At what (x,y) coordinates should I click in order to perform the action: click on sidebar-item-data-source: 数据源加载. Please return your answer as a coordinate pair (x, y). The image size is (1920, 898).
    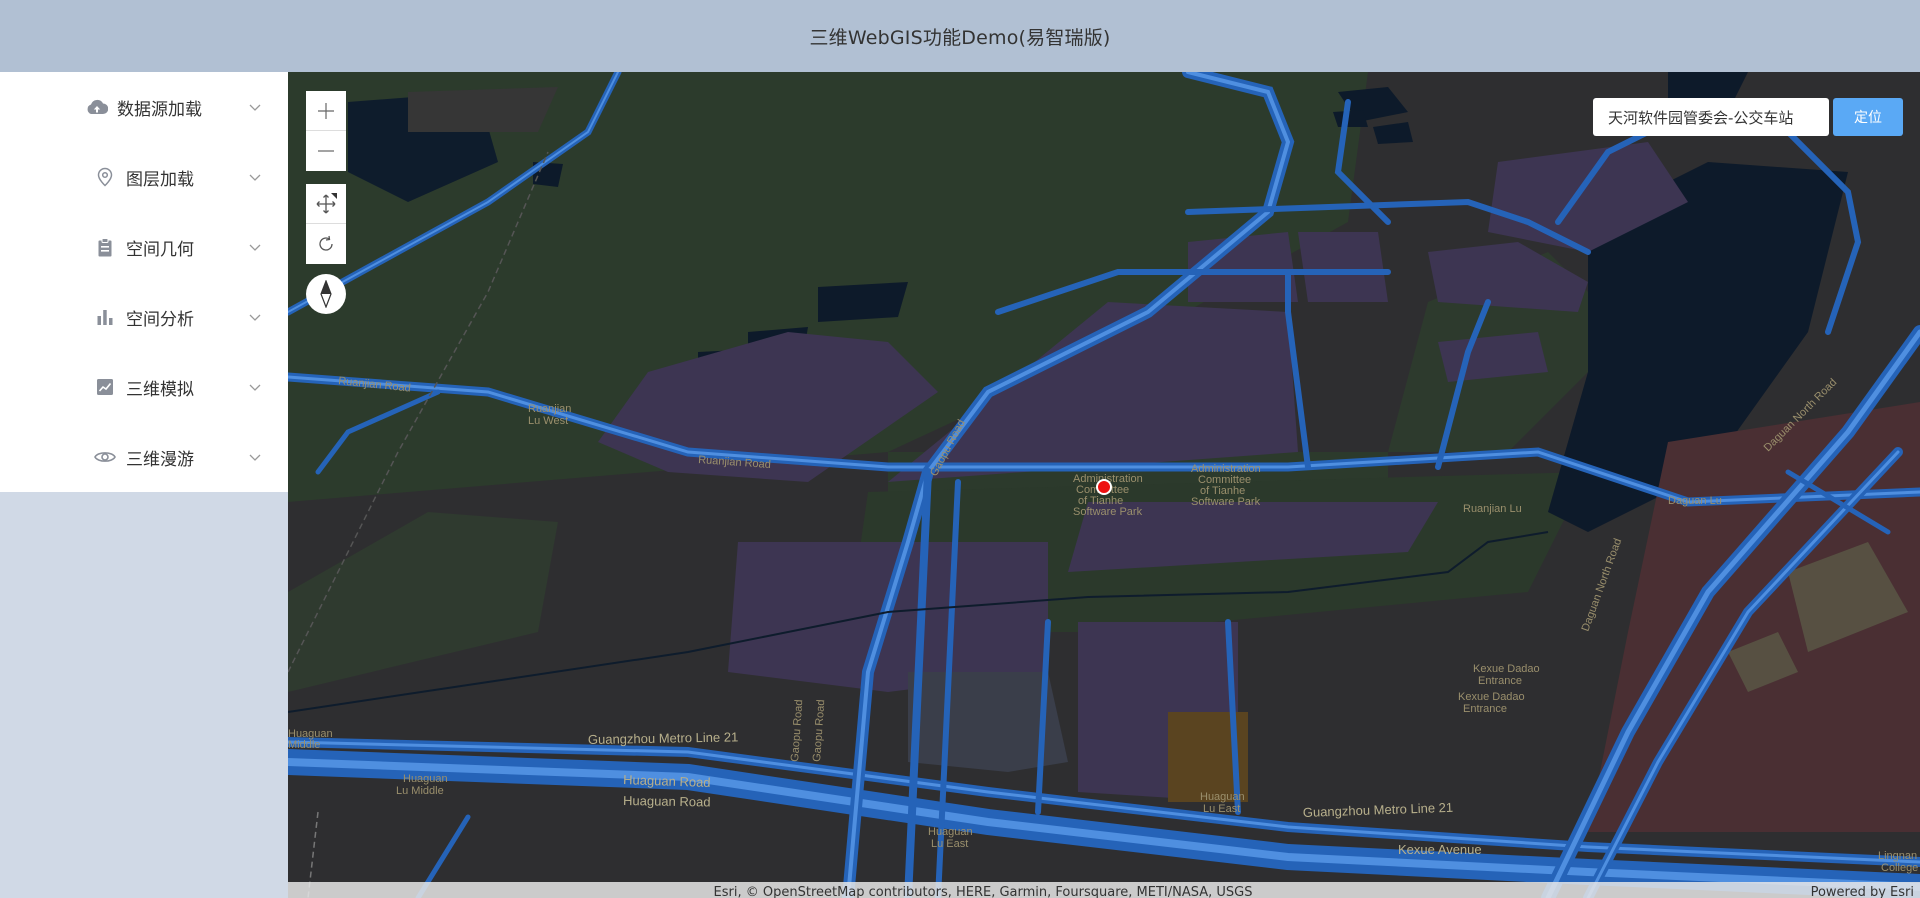
    Looking at the image, I should click on (144, 107).